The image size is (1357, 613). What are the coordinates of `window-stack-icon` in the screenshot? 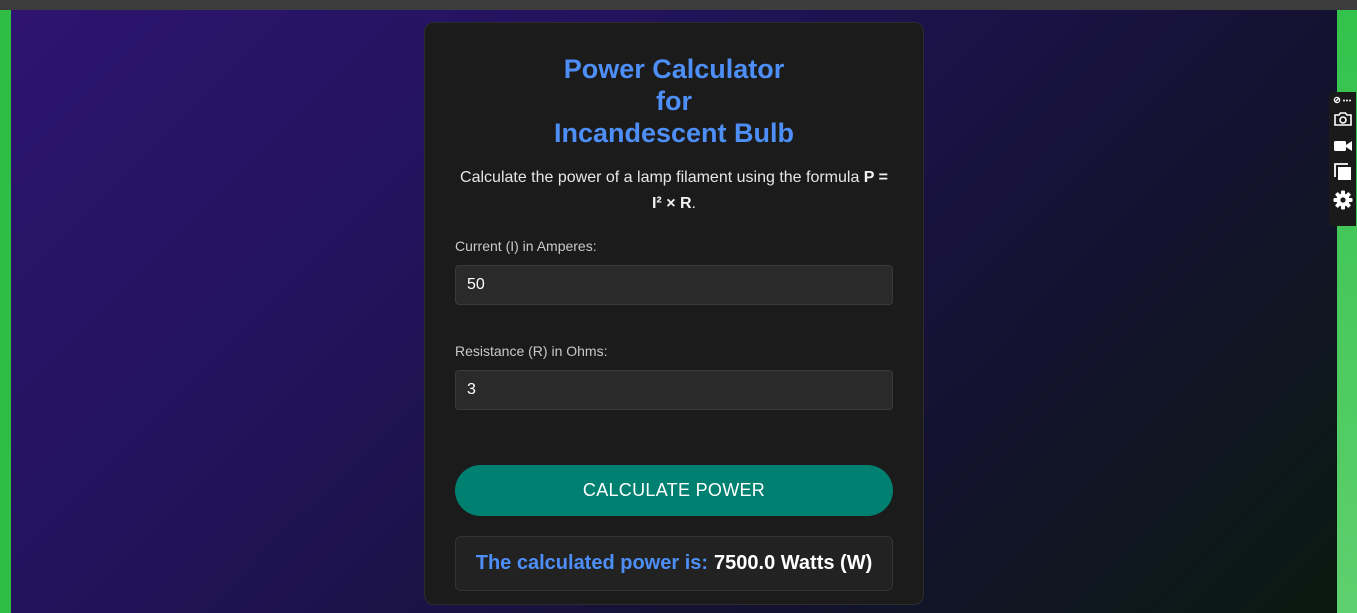 It's located at (1342, 172).